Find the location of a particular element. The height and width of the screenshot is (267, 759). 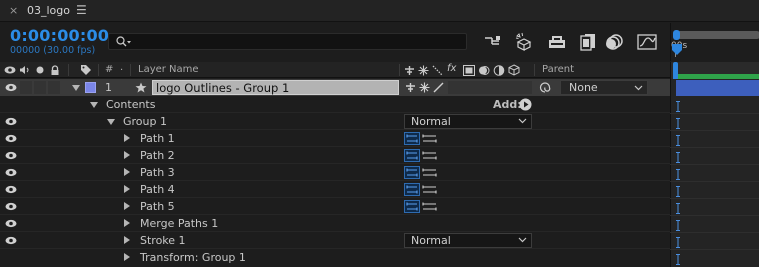

add-menu-play-icon is located at coordinates (525, 104).